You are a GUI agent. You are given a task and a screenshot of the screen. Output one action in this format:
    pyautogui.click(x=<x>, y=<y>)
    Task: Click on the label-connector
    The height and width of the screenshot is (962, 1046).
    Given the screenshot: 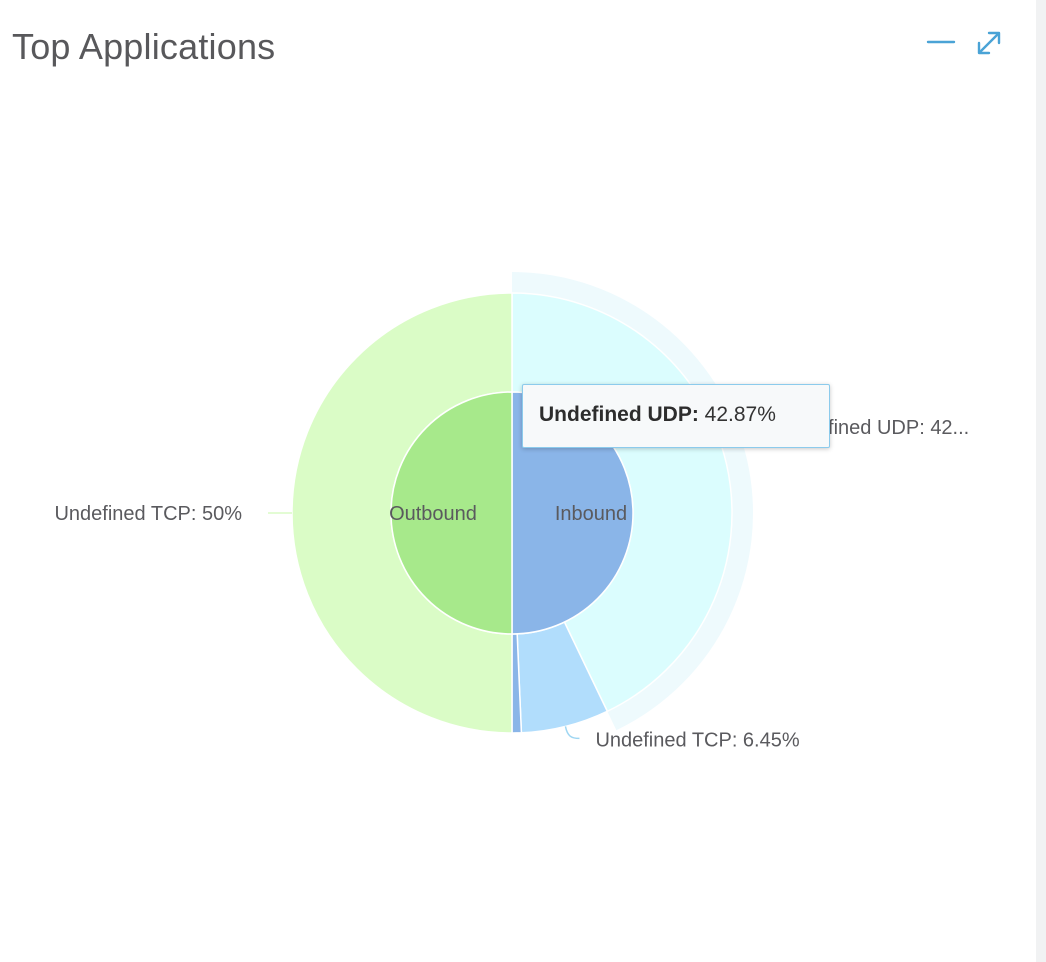 What is the action you would take?
    pyautogui.click(x=572, y=733)
    